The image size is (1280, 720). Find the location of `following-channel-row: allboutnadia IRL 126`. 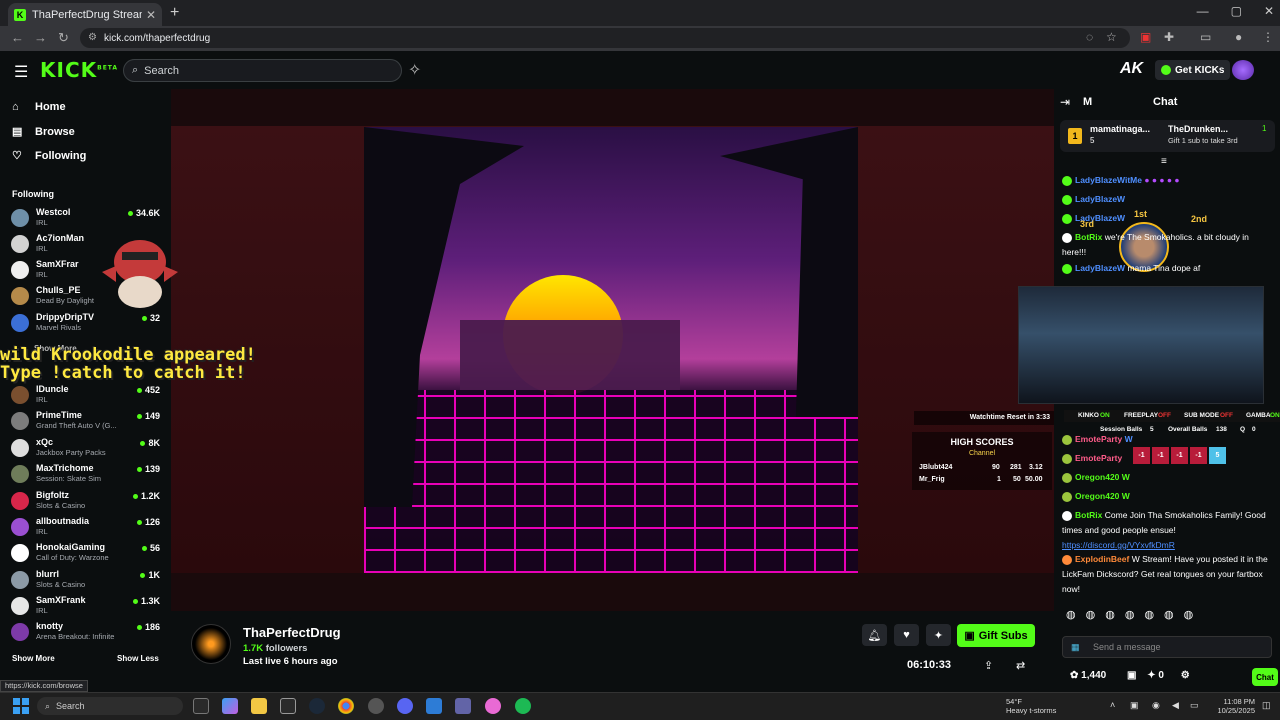

following-channel-row: allboutnadia IRL 126 is located at coordinates (86, 528).